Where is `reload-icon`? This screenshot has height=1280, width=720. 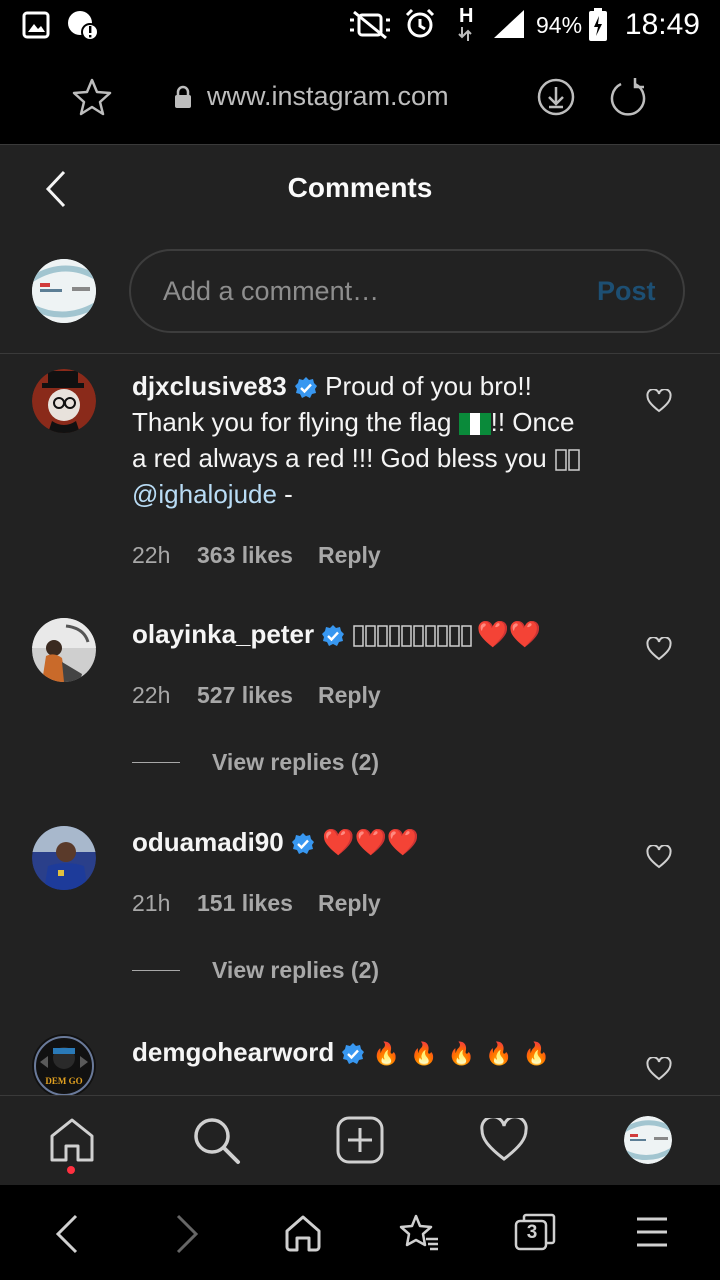 reload-icon is located at coordinates (628, 97).